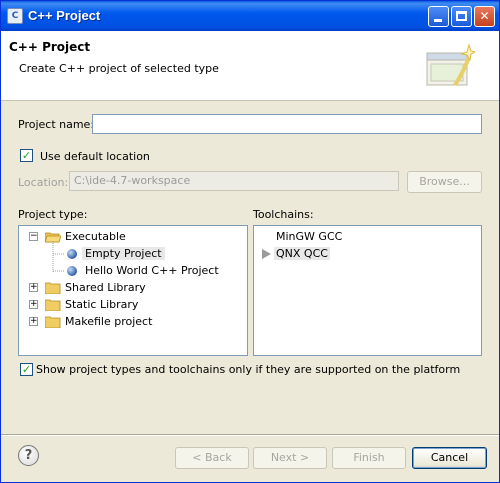  Describe the element at coordinates (290, 458) in the screenshot. I see `next-button: Next >` at that location.